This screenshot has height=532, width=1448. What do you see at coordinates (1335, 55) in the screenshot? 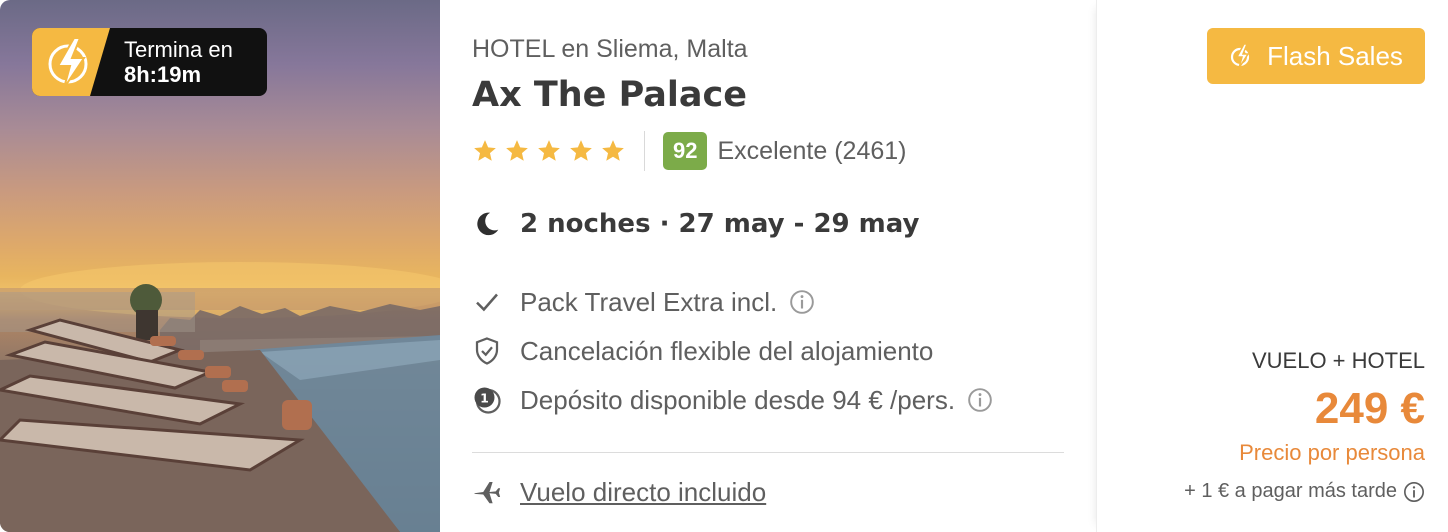
I see `flash-sales-label: Flash Sales` at bounding box center [1335, 55].